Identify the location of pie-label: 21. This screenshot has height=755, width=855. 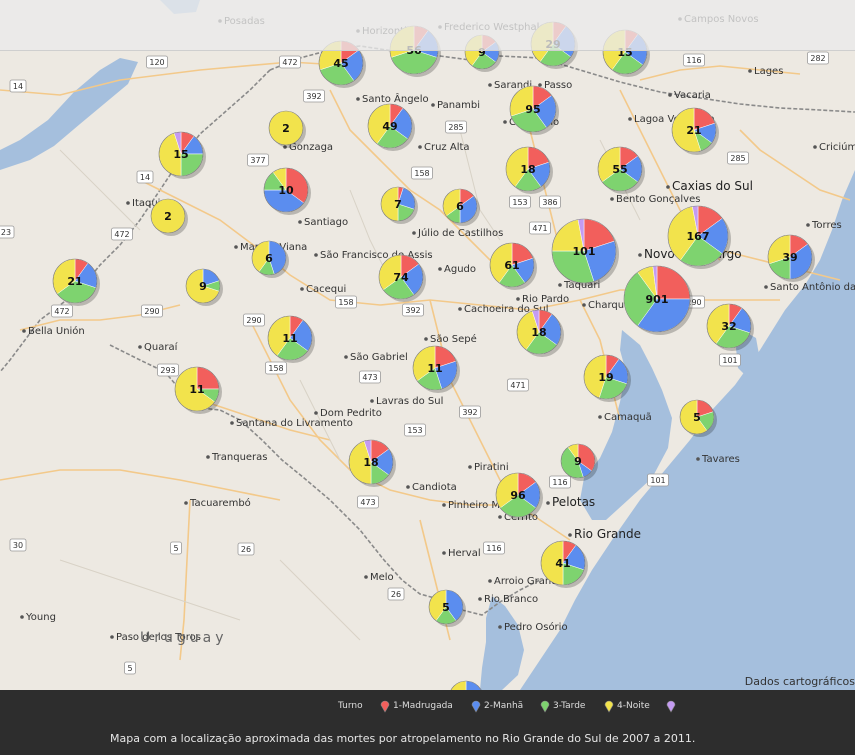
(74, 281).